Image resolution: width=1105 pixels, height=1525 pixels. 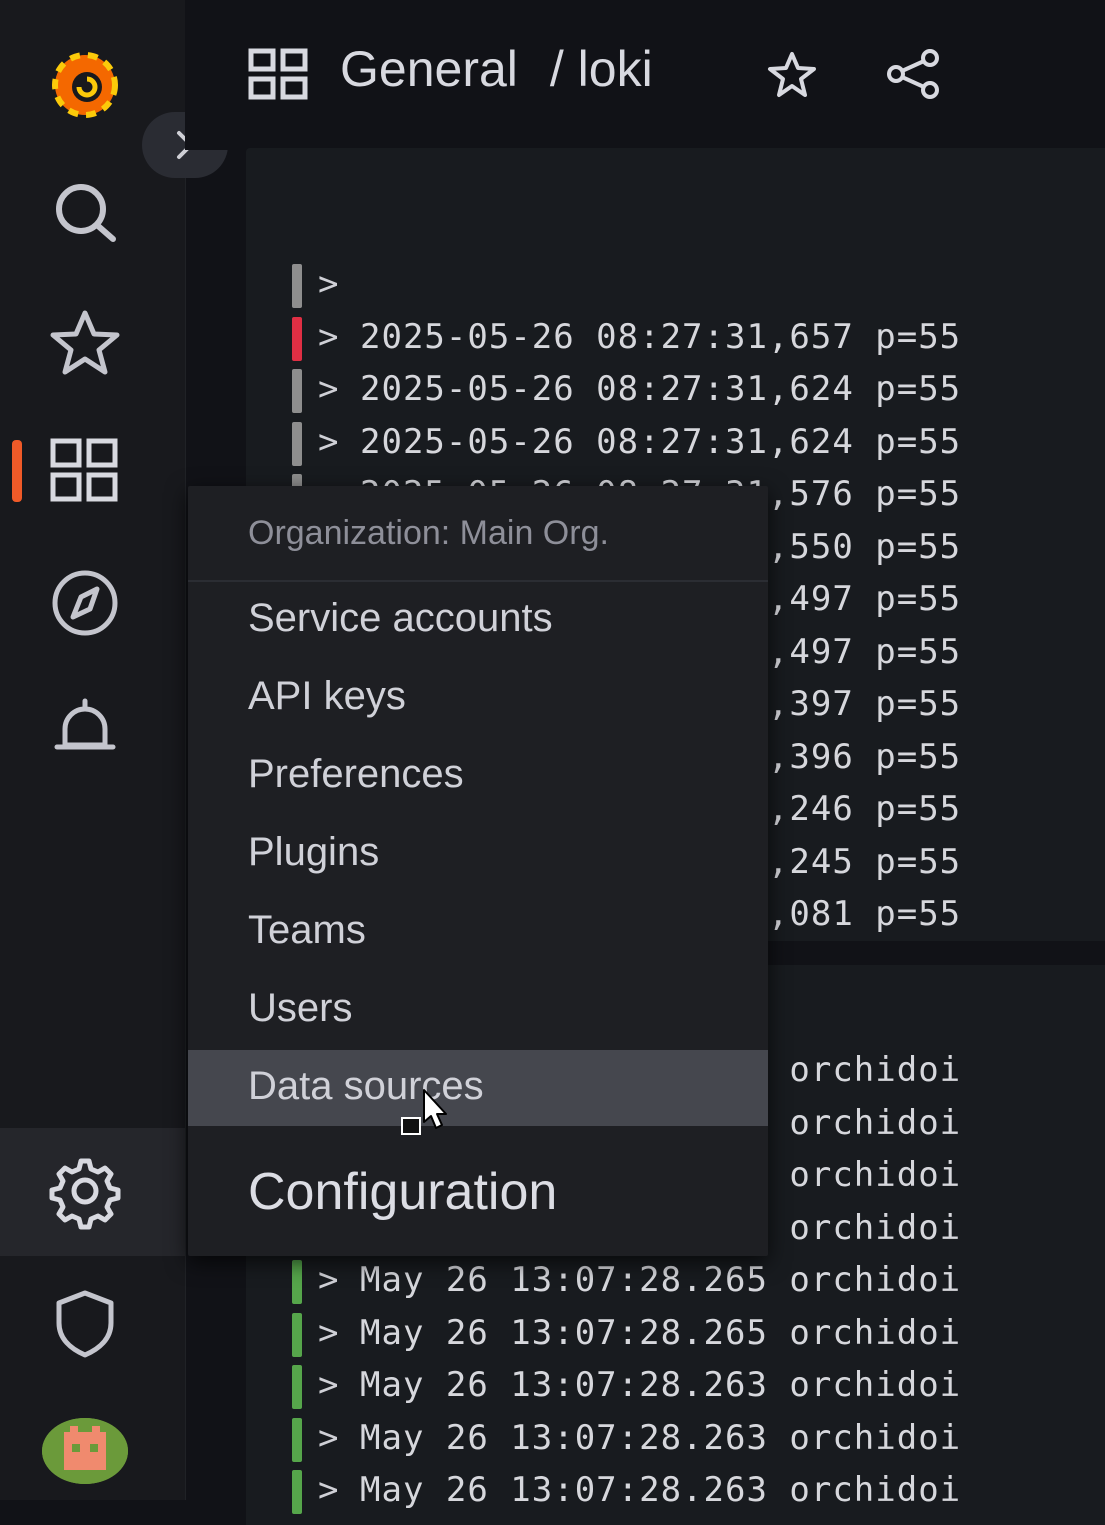 I want to click on log-message: 2025-05-26 08:27:31,657 p=55, so click(x=661, y=336).